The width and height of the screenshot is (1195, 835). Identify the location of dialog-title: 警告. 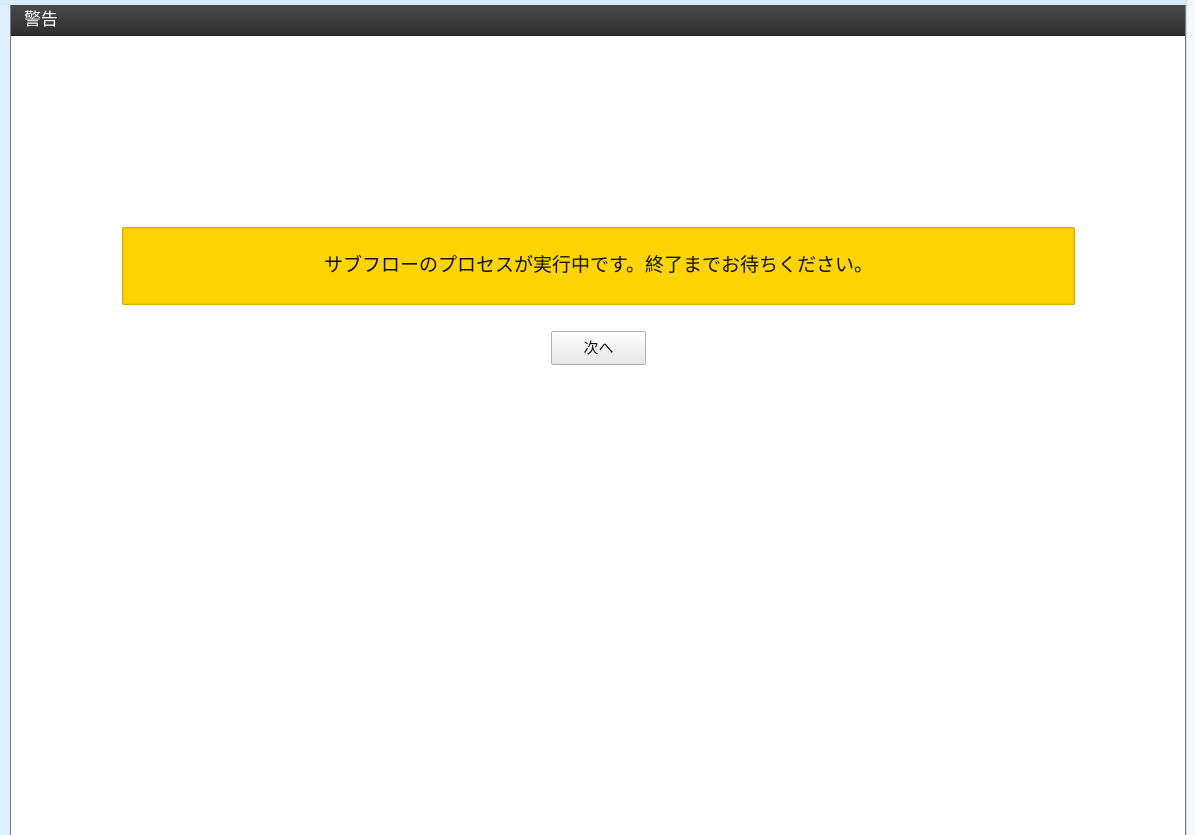
(41, 20).